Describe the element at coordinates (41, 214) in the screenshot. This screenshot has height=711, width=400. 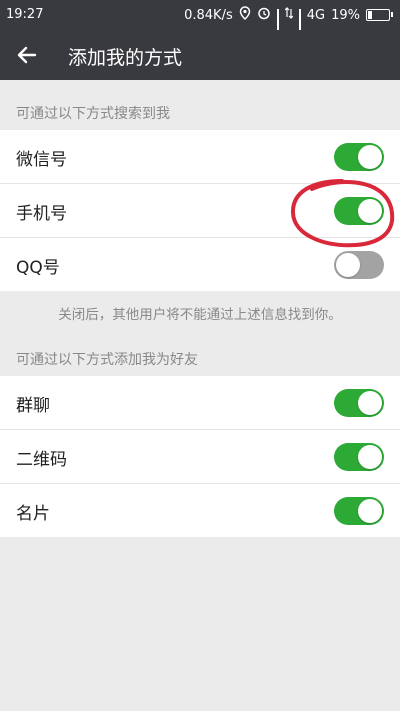
I see `setting-label: 手机号` at that location.